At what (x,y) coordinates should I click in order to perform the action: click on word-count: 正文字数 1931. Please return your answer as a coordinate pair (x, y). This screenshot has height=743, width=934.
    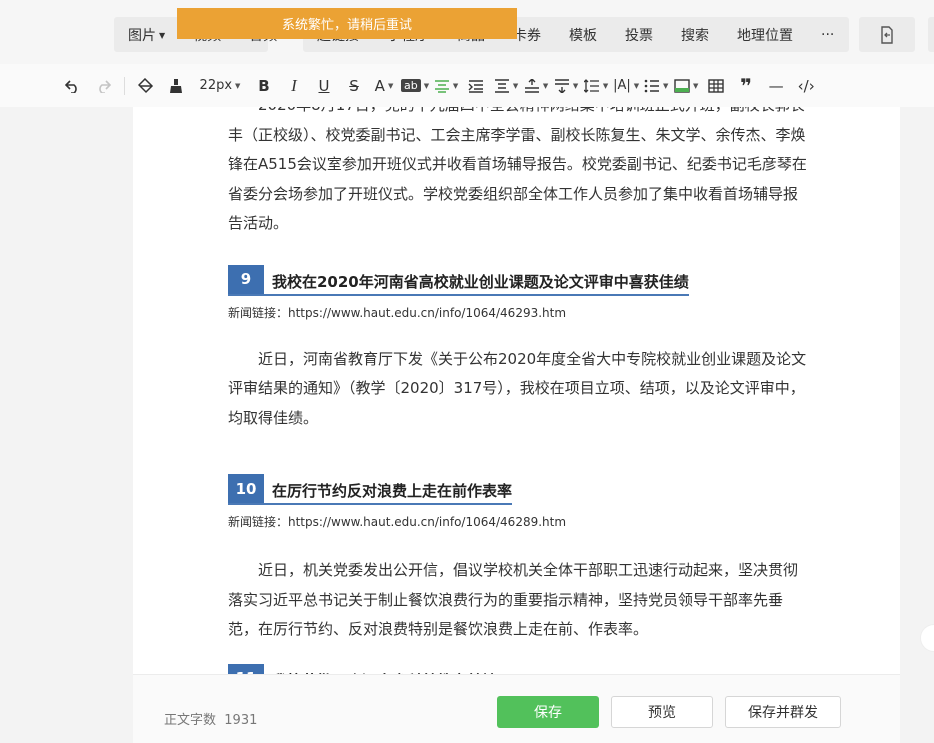
    Looking at the image, I should click on (210, 718).